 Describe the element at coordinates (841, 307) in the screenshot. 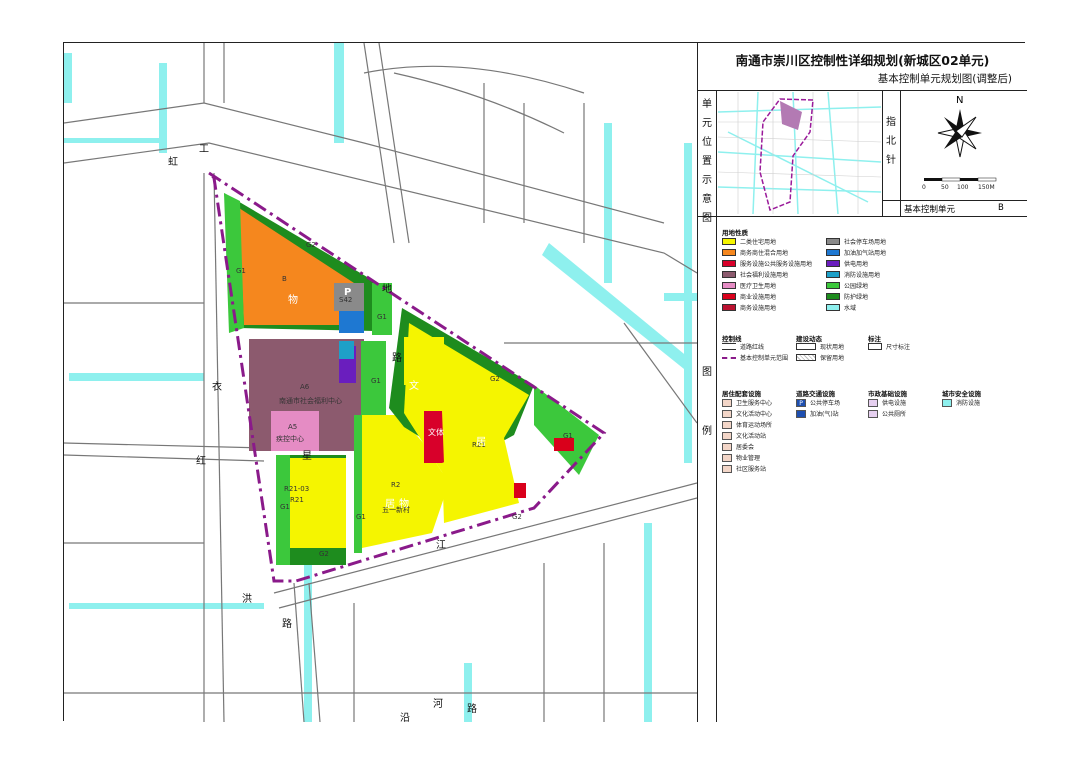

I see `legend-item: 水域` at that location.